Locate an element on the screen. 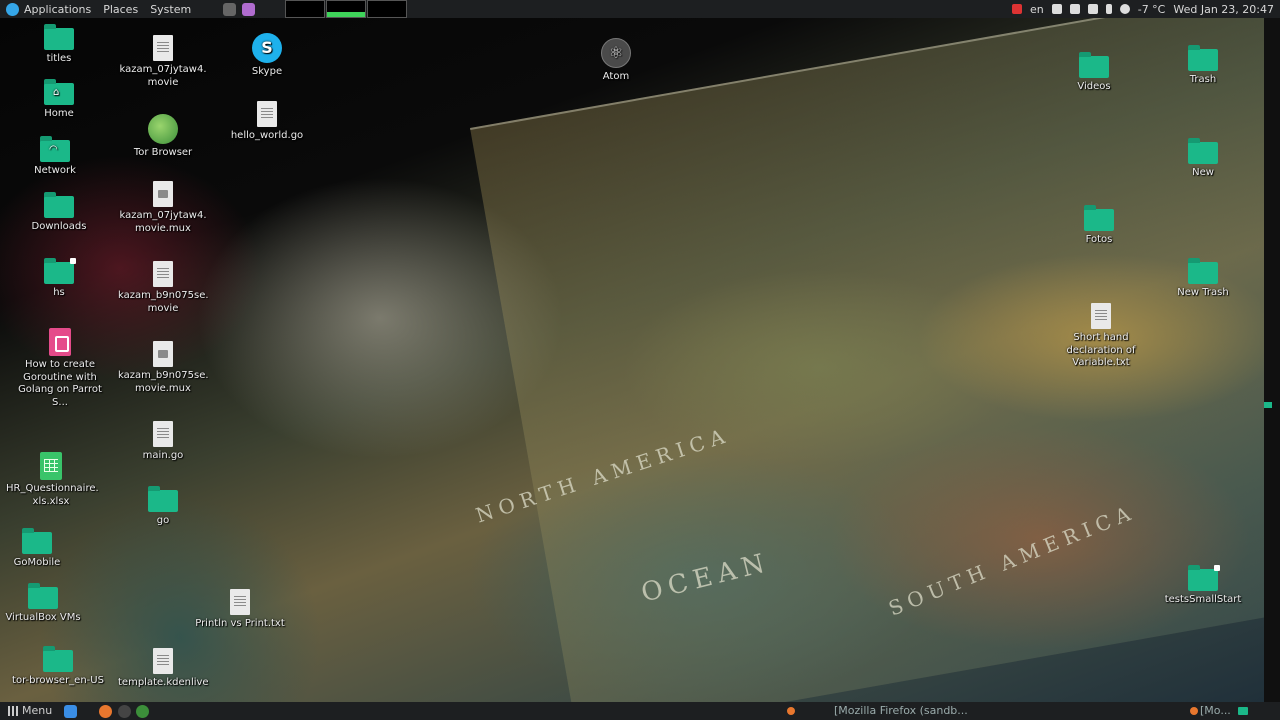  desktop-icon-go: go is located at coordinates (163, 507).